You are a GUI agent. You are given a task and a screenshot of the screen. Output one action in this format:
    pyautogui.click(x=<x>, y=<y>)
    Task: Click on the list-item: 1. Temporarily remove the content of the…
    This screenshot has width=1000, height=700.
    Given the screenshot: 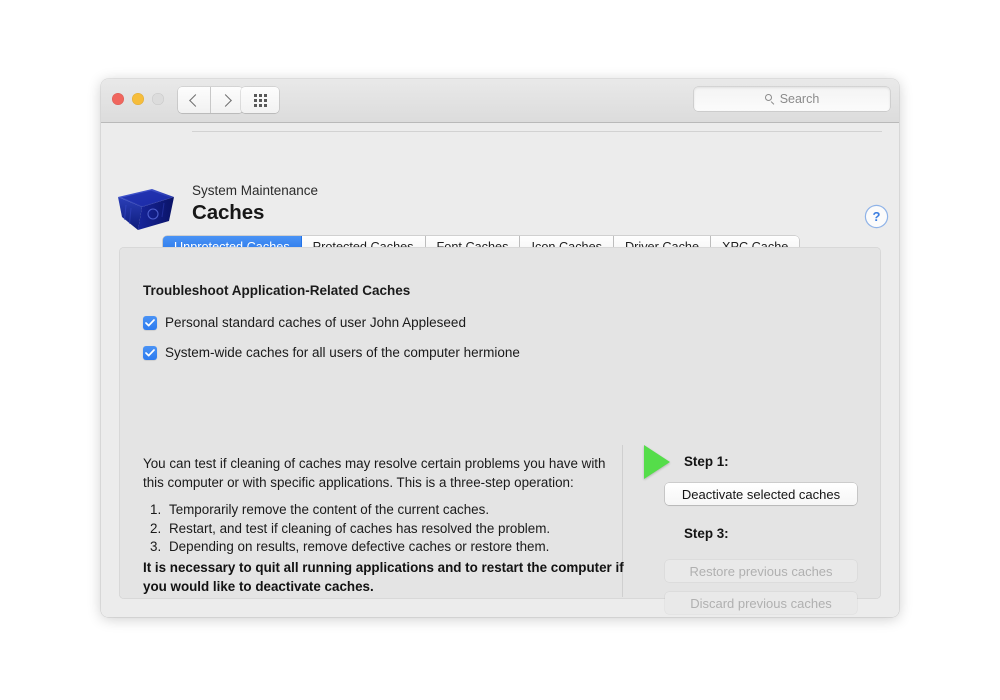 What is the action you would take?
    pyautogui.click(x=390, y=510)
    